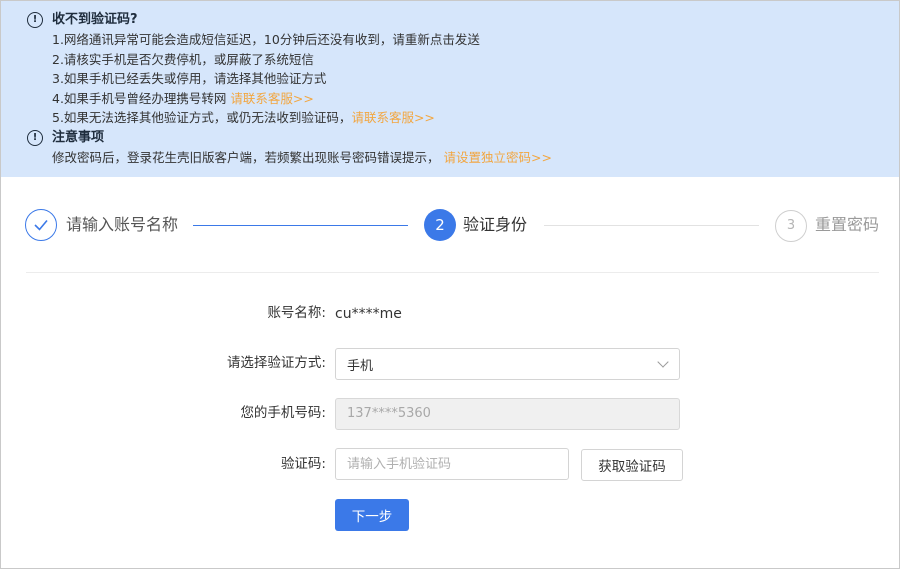 This screenshot has height=569, width=900. Describe the element at coordinates (847, 224) in the screenshot. I see `step-3-label: 重置密码` at that location.